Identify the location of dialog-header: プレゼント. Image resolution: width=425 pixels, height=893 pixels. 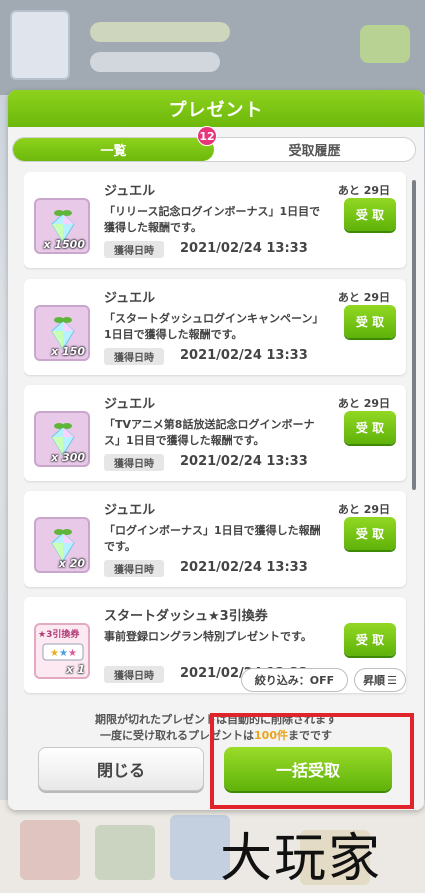
(216, 108).